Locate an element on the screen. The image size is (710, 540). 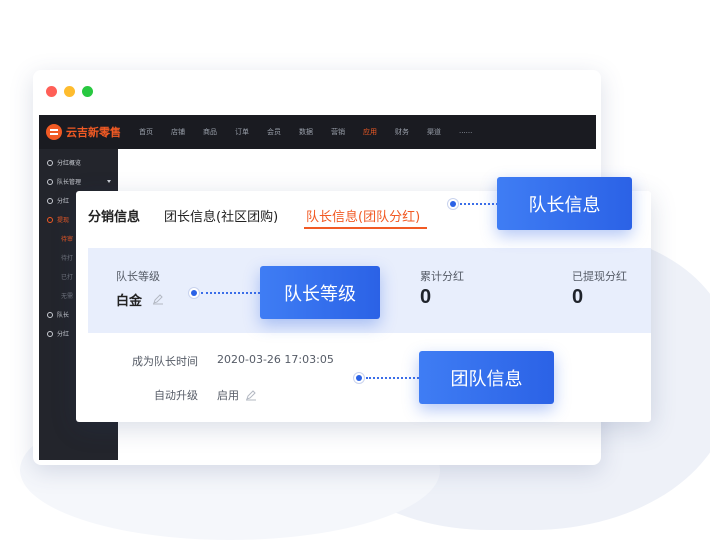
withdrawn-dividend-label: 已提现分红 is located at coordinates (599, 276).